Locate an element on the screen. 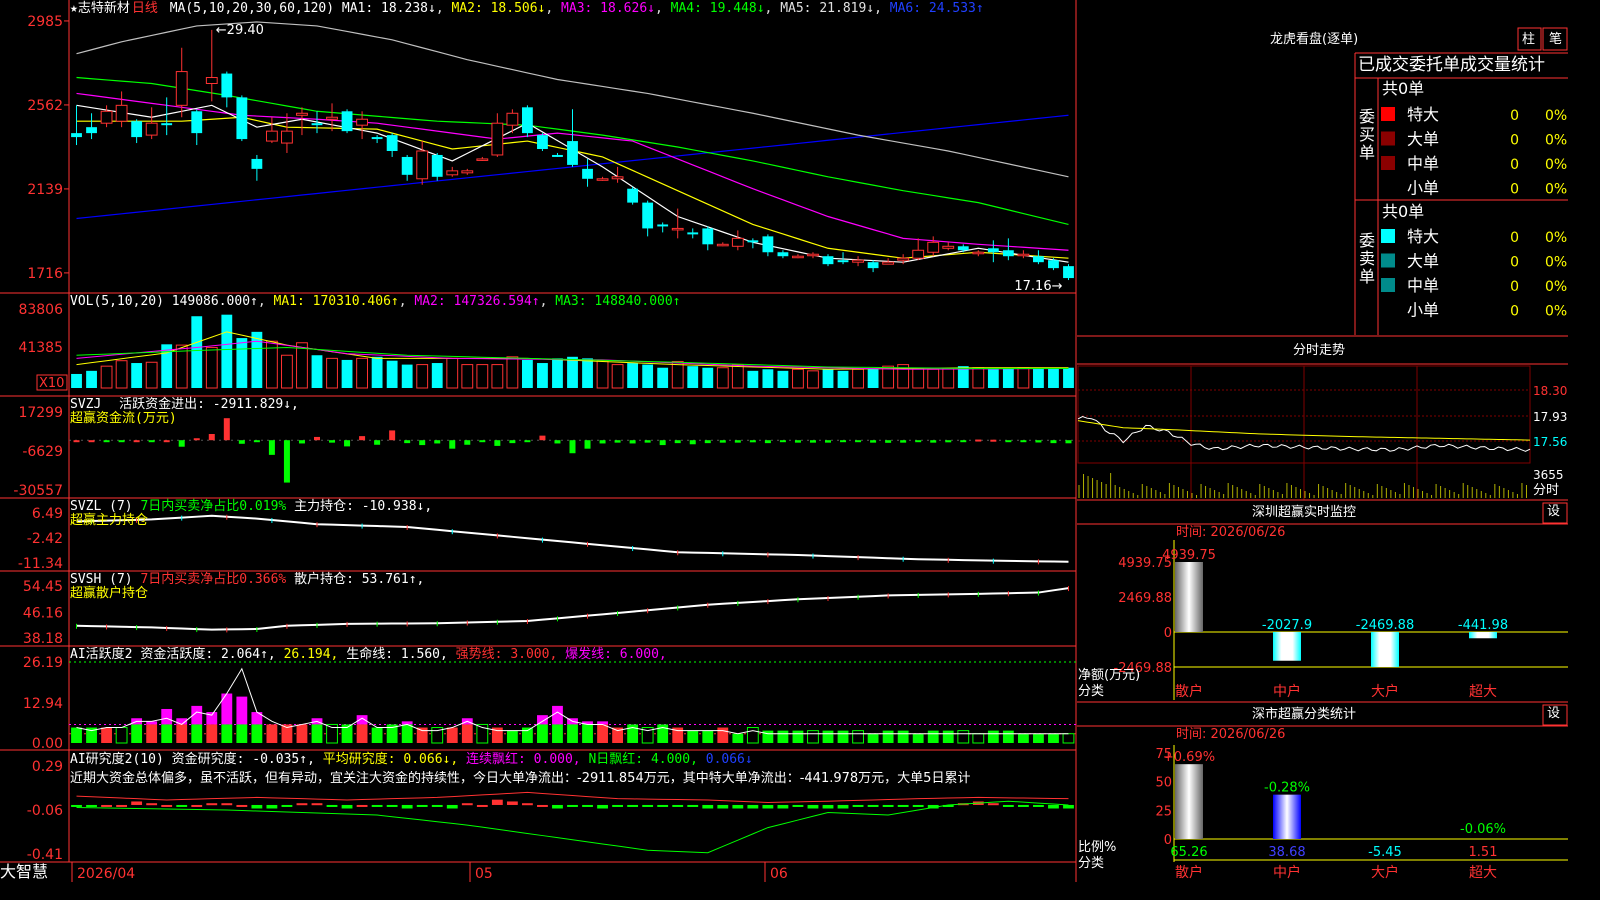  sz-monitor-category: 大户 is located at coordinates (1385, 691).